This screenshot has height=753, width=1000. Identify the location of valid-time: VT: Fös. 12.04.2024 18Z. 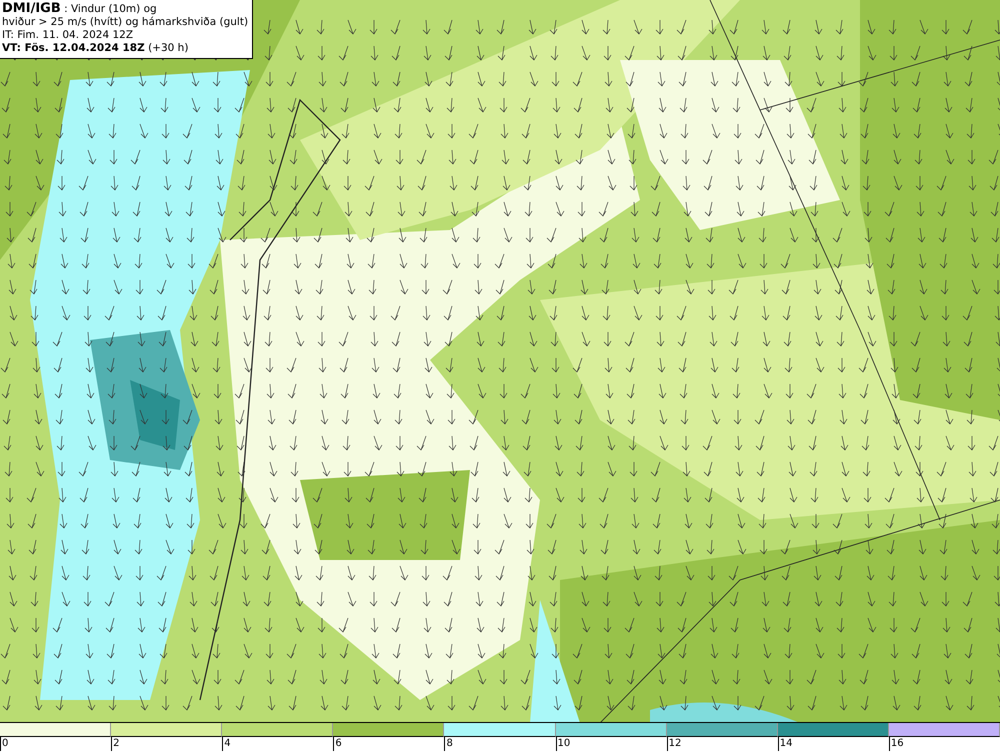
(73, 48).